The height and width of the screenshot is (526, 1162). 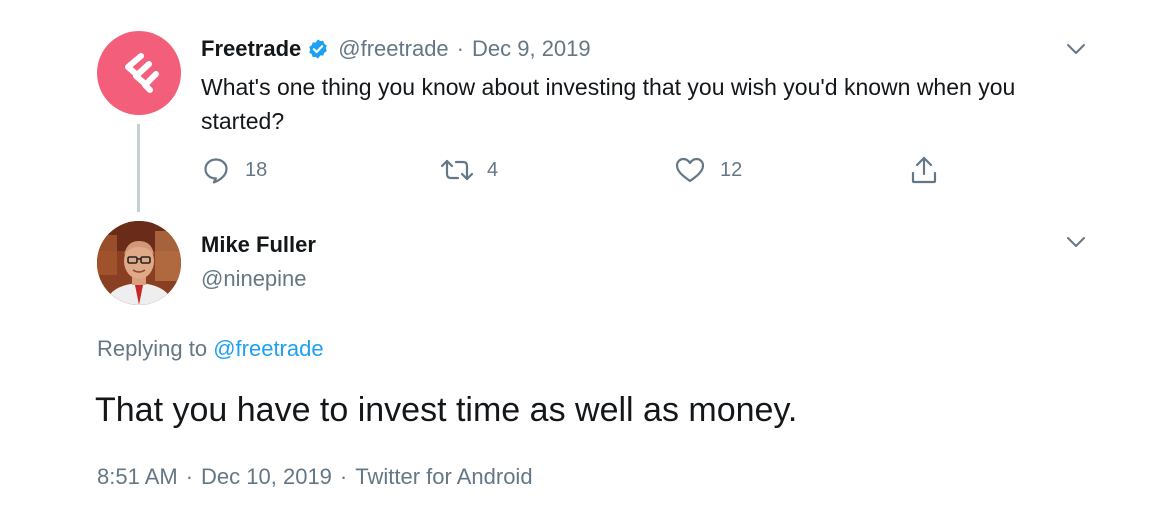 I want to click on freetrade-logo-icon, so click(x=142, y=73).